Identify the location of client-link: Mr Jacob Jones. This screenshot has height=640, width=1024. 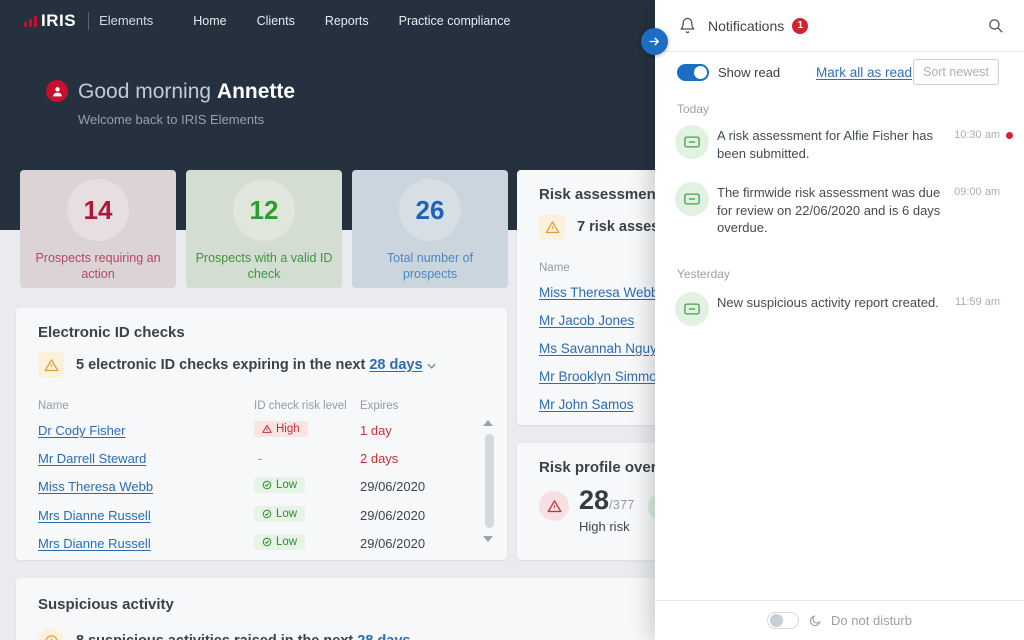
(586, 320).